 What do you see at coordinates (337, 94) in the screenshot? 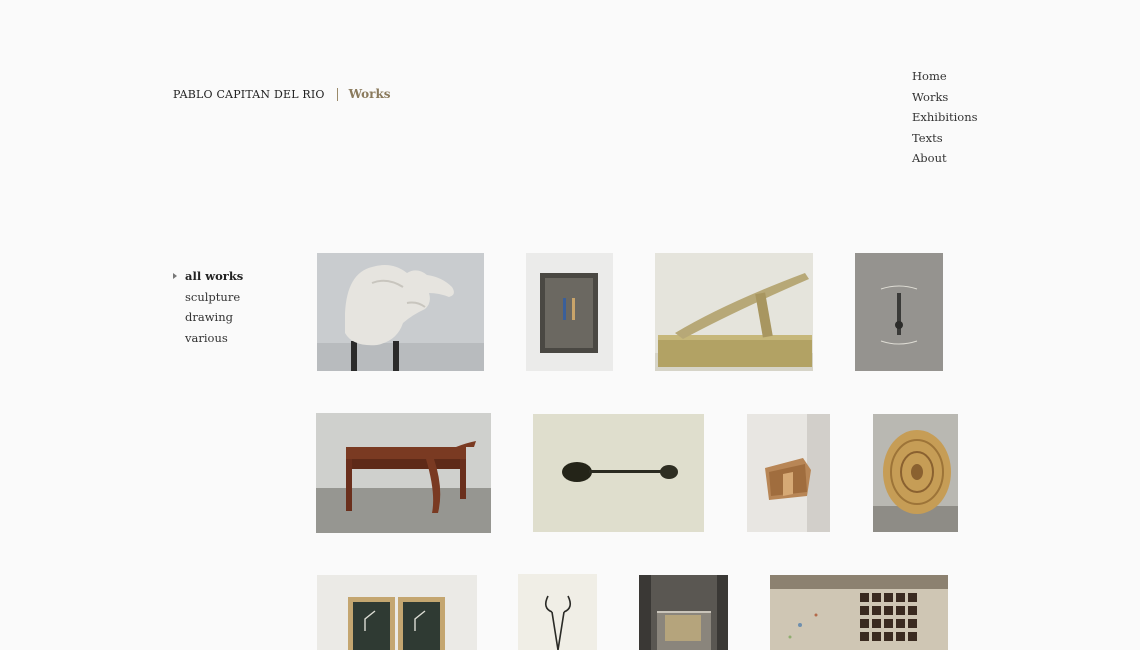
I see `header-divider` at bounding box center [337, 94].